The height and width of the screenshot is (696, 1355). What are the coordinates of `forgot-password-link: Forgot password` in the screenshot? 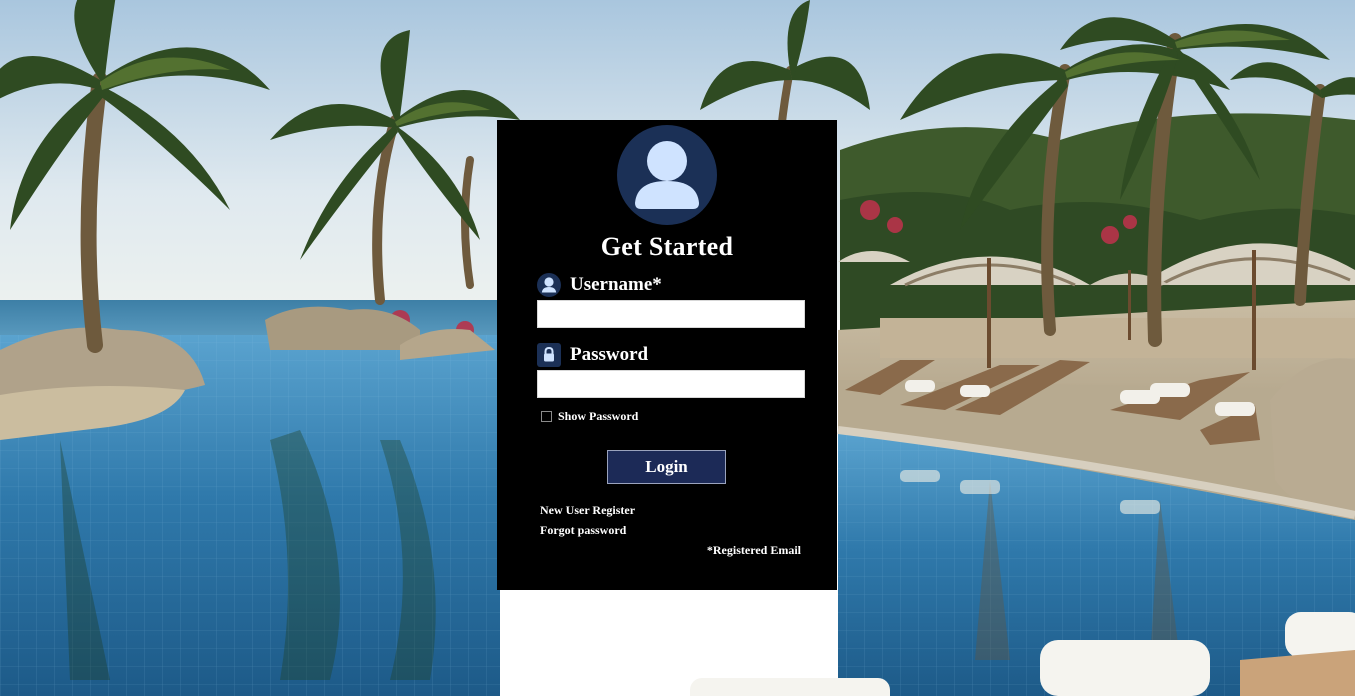 It's located at (583, 530).